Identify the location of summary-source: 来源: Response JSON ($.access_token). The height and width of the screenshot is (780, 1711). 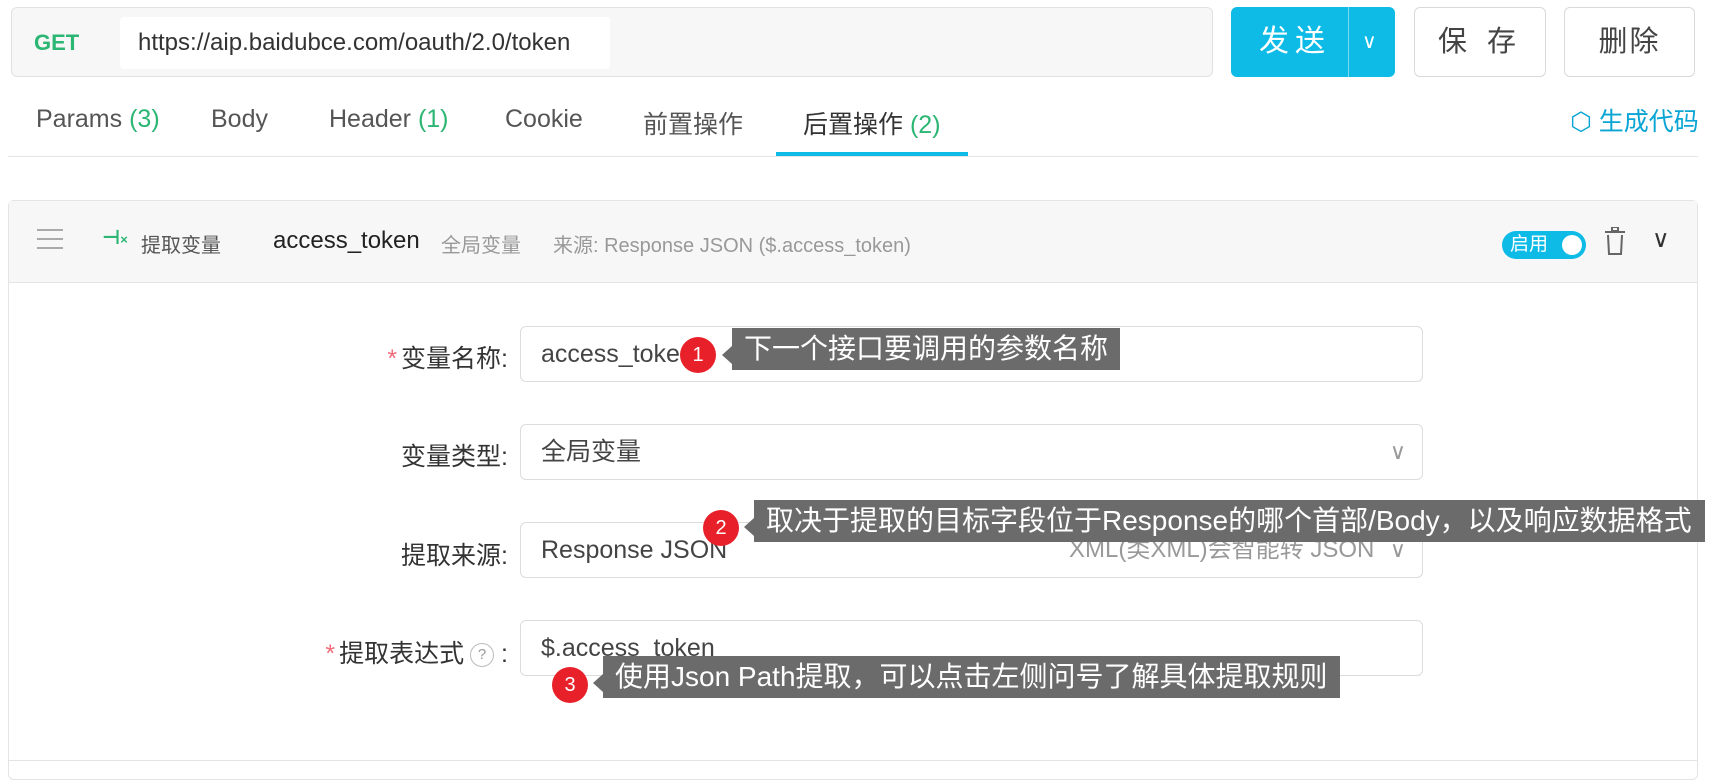
(732, 246).